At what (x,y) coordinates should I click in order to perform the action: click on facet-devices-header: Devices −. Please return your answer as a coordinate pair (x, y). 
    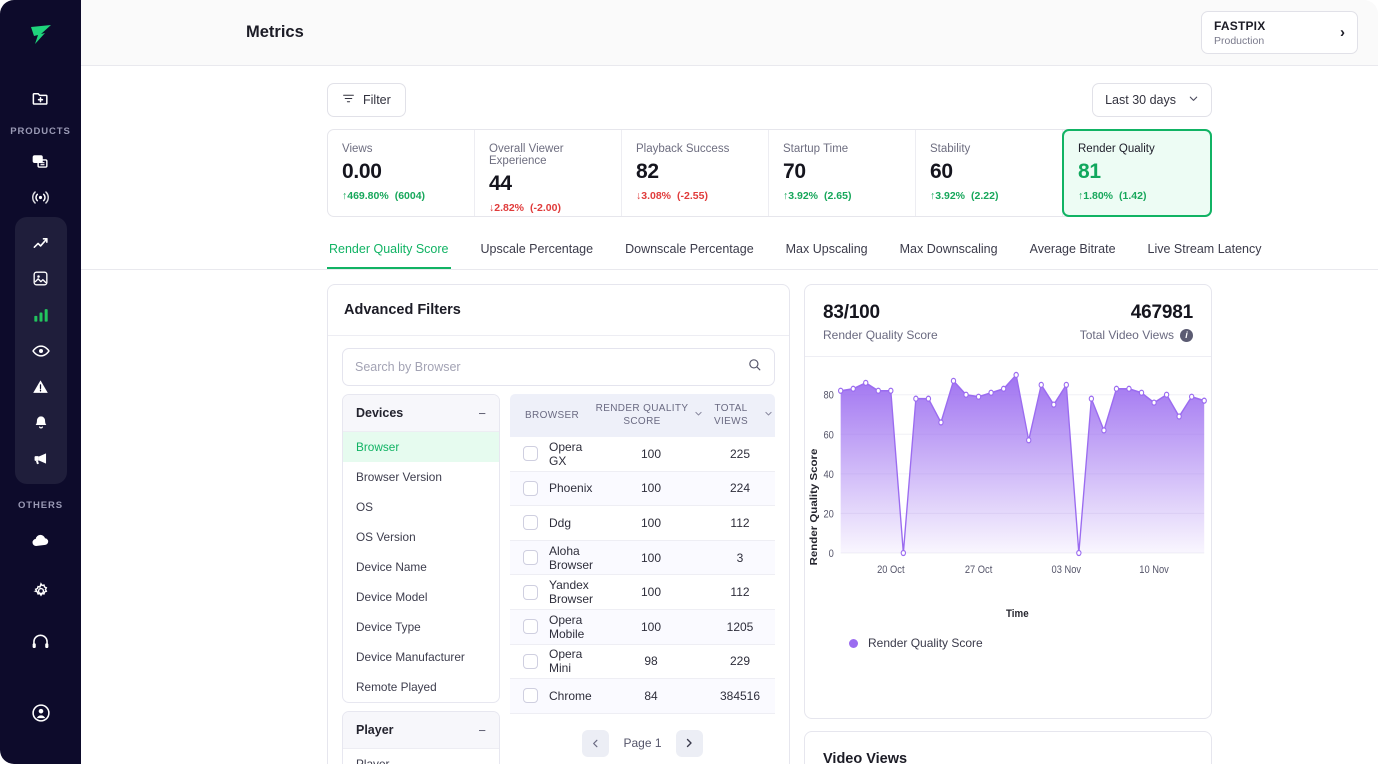
    Looking at the image, I should click on (421, 413).